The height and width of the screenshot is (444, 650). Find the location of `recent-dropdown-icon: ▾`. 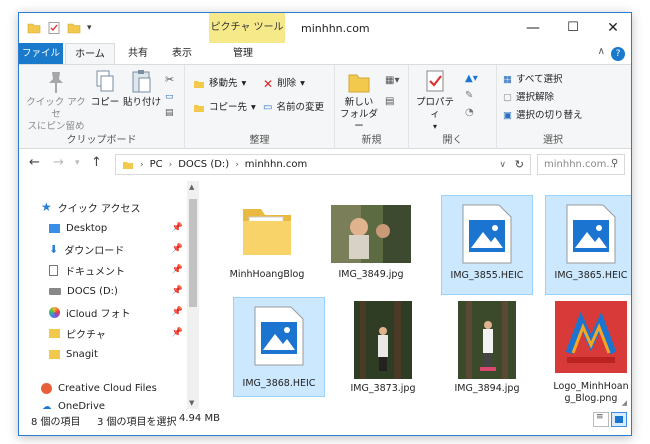

recent-dropdown-icon: ▾ is located at coordinates (77, 163).